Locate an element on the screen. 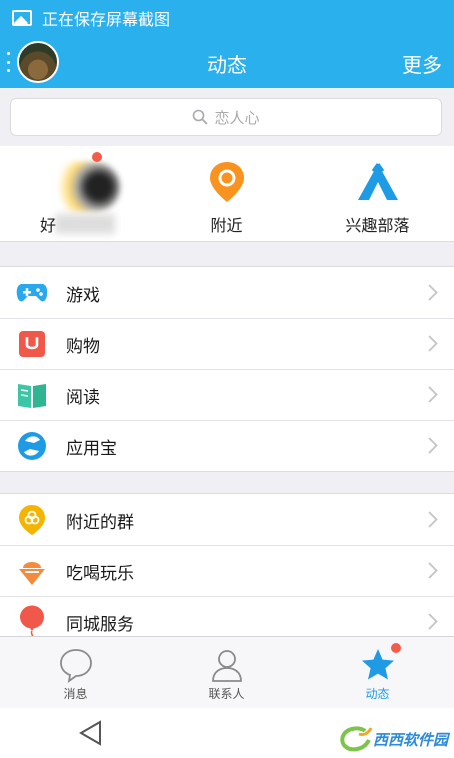  list-item-label: 游戏 is located at coordinates (83, 296).